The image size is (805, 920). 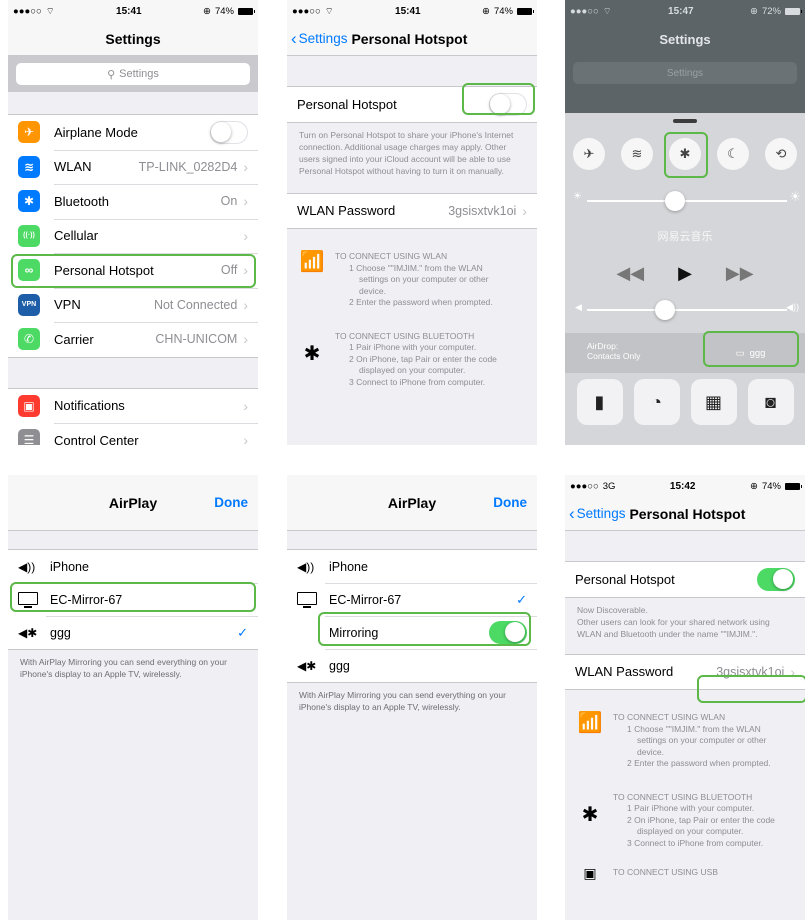 I want to click on grabber-handle, so click(x=685, y=121).